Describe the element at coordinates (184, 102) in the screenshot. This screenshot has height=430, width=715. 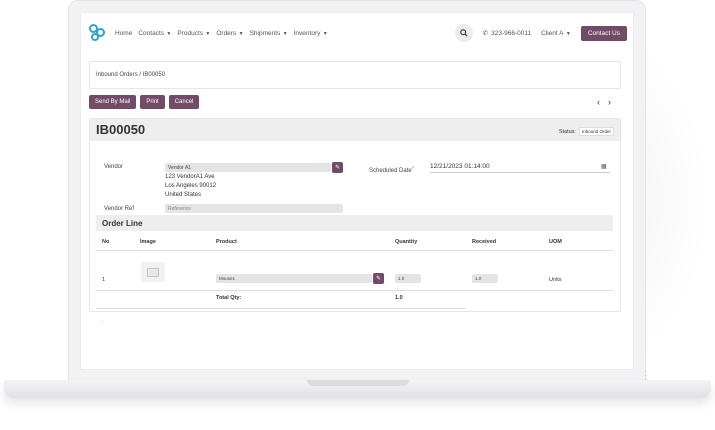
I see `cancel-button: Cancel` at that location.